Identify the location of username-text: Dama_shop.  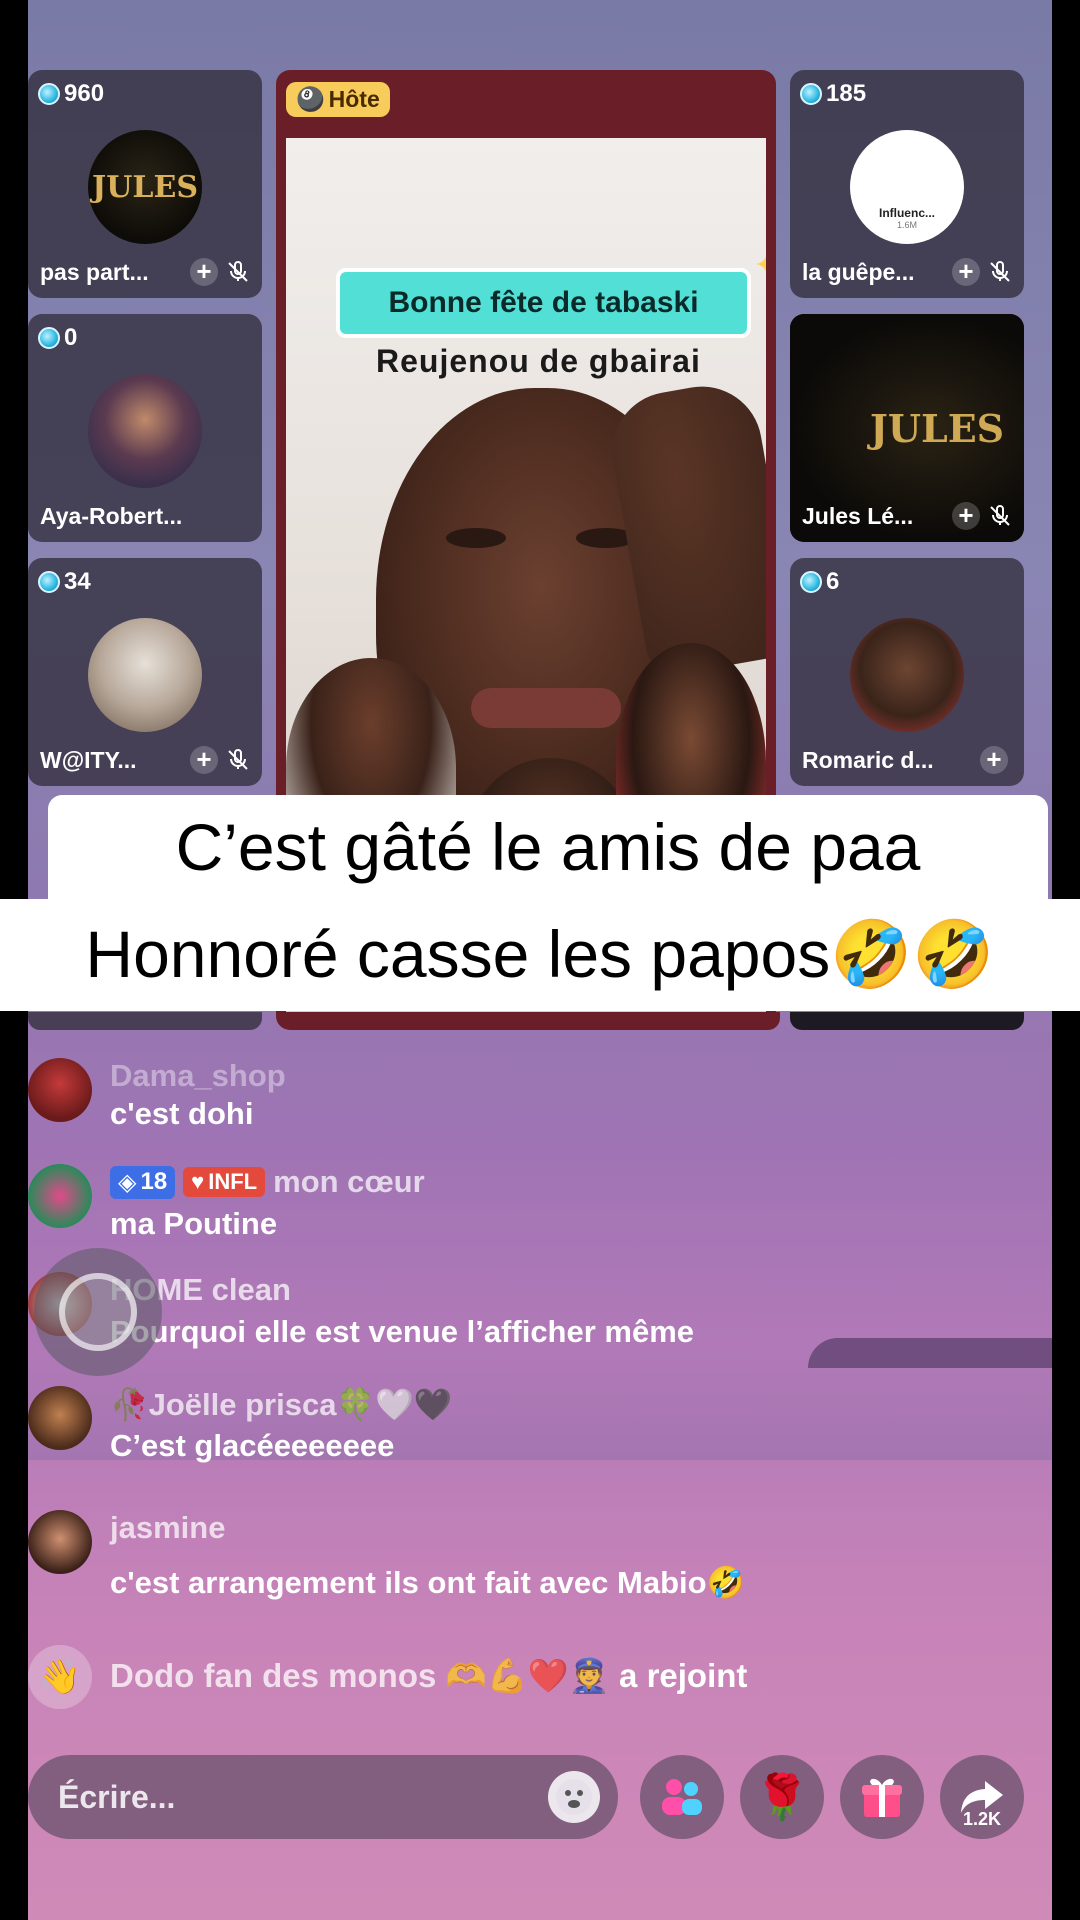
(198, 1075).